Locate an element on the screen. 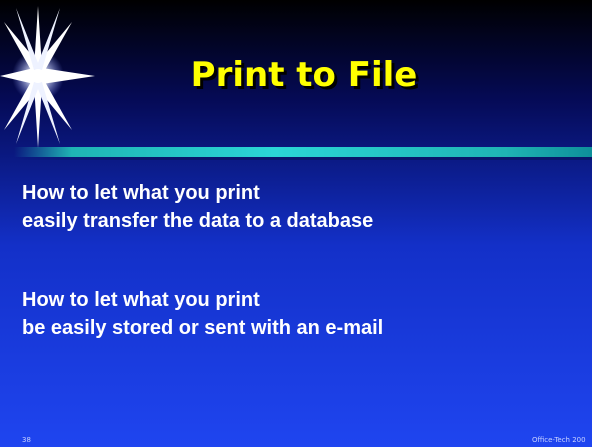 The width and height of the screenshot is (592, 447). title-divider is located at coordinates (303, 152).